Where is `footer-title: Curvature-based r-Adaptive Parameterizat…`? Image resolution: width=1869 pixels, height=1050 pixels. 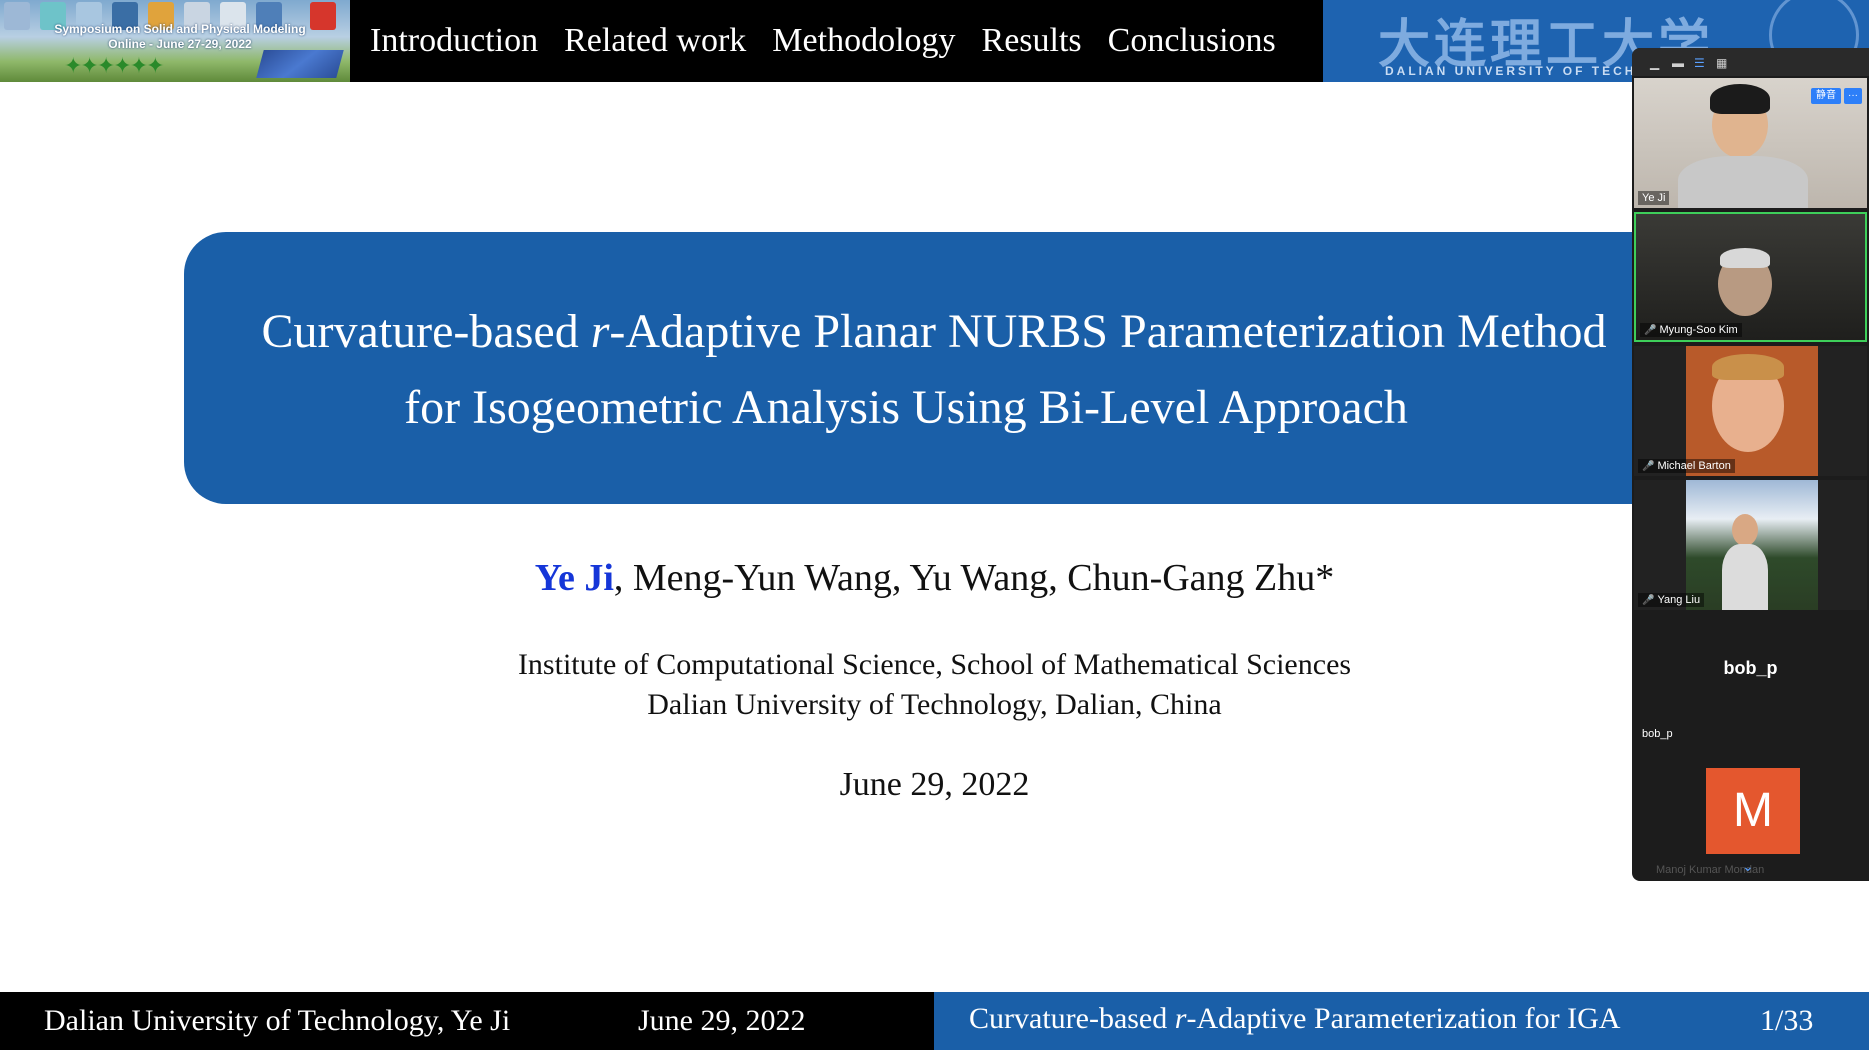
footer-title: Curvature-based r-Adaptive Parameterizat… is located at coordinates (1294, 1019).